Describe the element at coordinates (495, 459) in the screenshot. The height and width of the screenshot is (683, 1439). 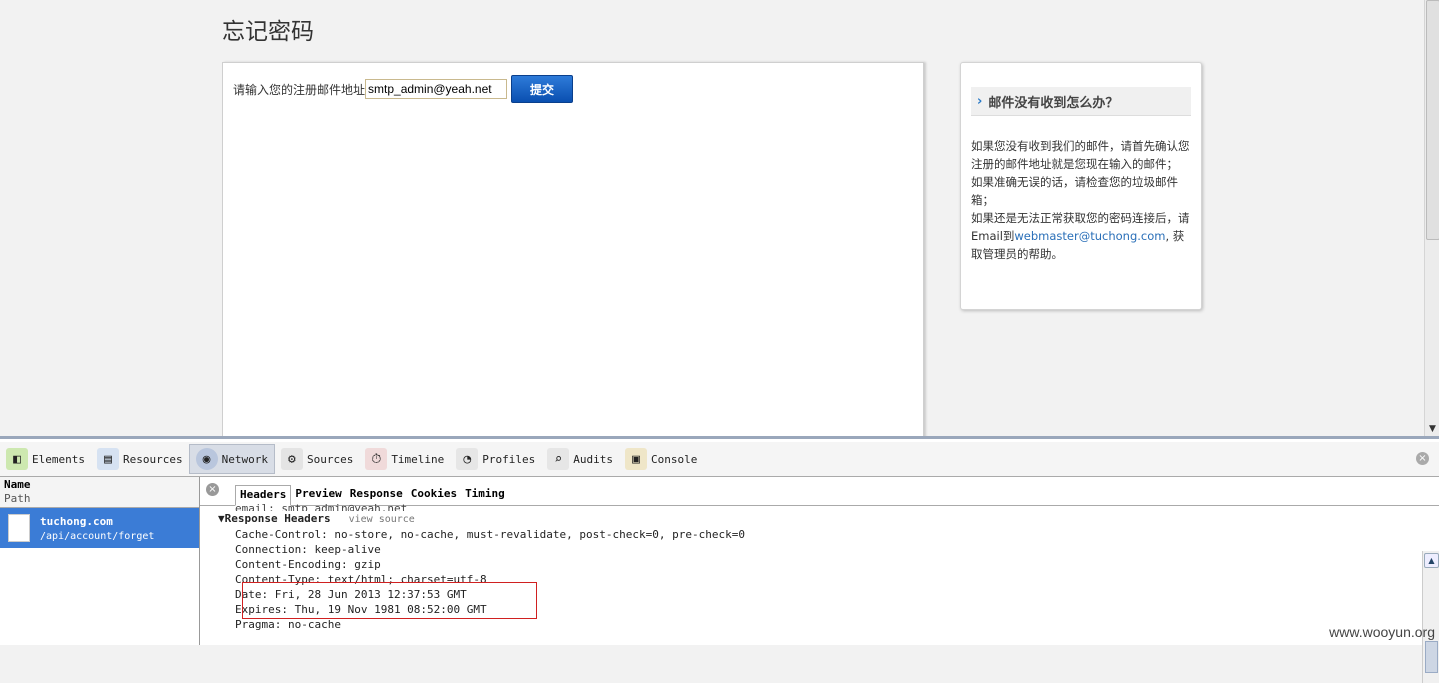
I see `tab-profiles: ◔ Profiles` at that location.